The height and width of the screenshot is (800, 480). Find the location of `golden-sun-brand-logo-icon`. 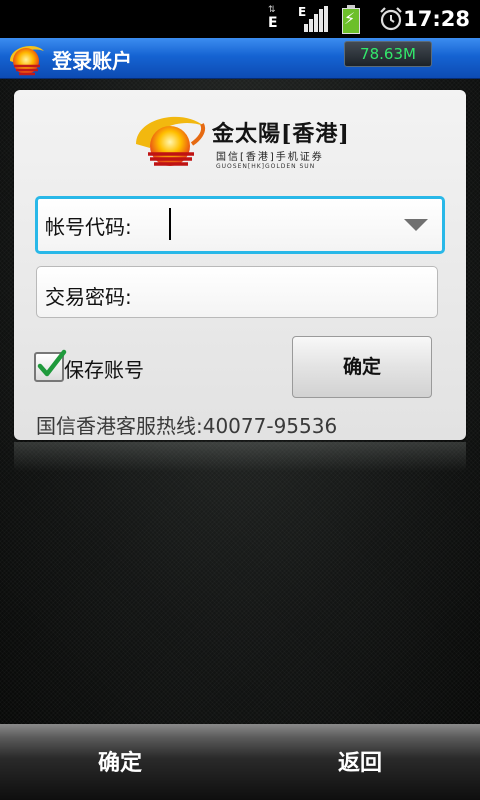

golden-sun-brand-logo-icon is located at coordinates (170, 141).